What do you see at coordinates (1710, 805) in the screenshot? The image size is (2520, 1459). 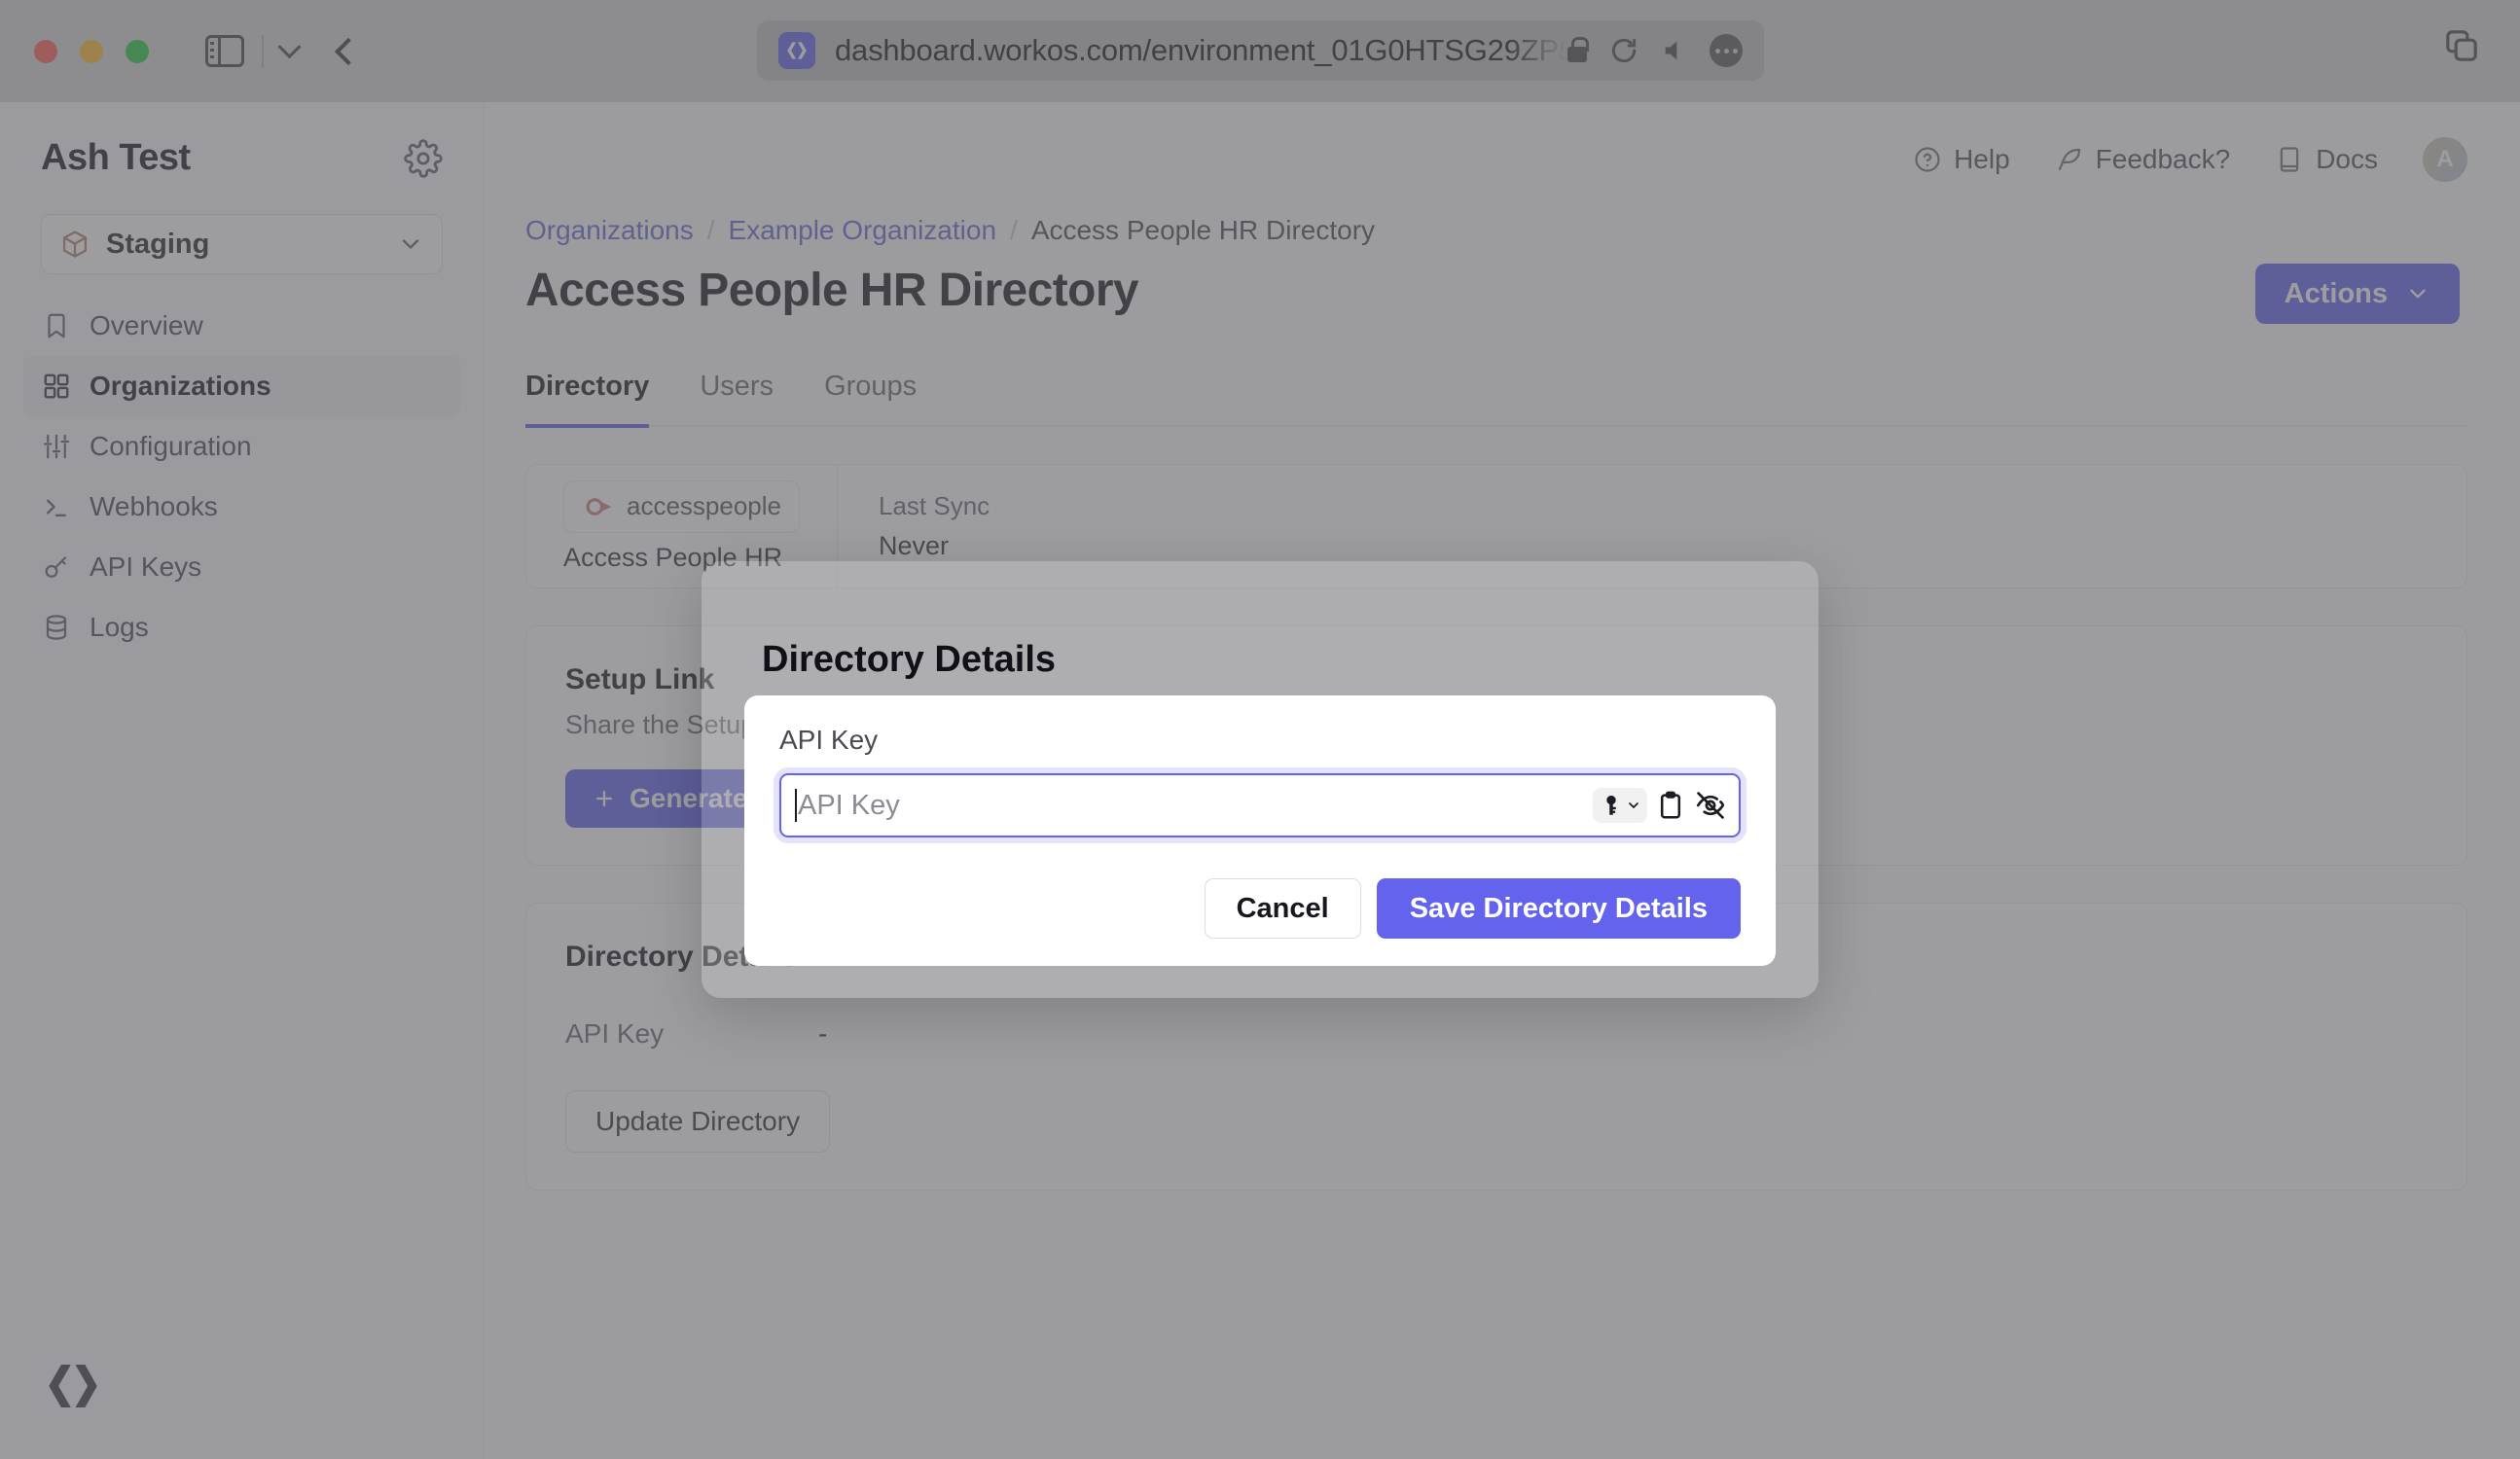 I see `eye-off-icon` at bounding box center [1710, 805].